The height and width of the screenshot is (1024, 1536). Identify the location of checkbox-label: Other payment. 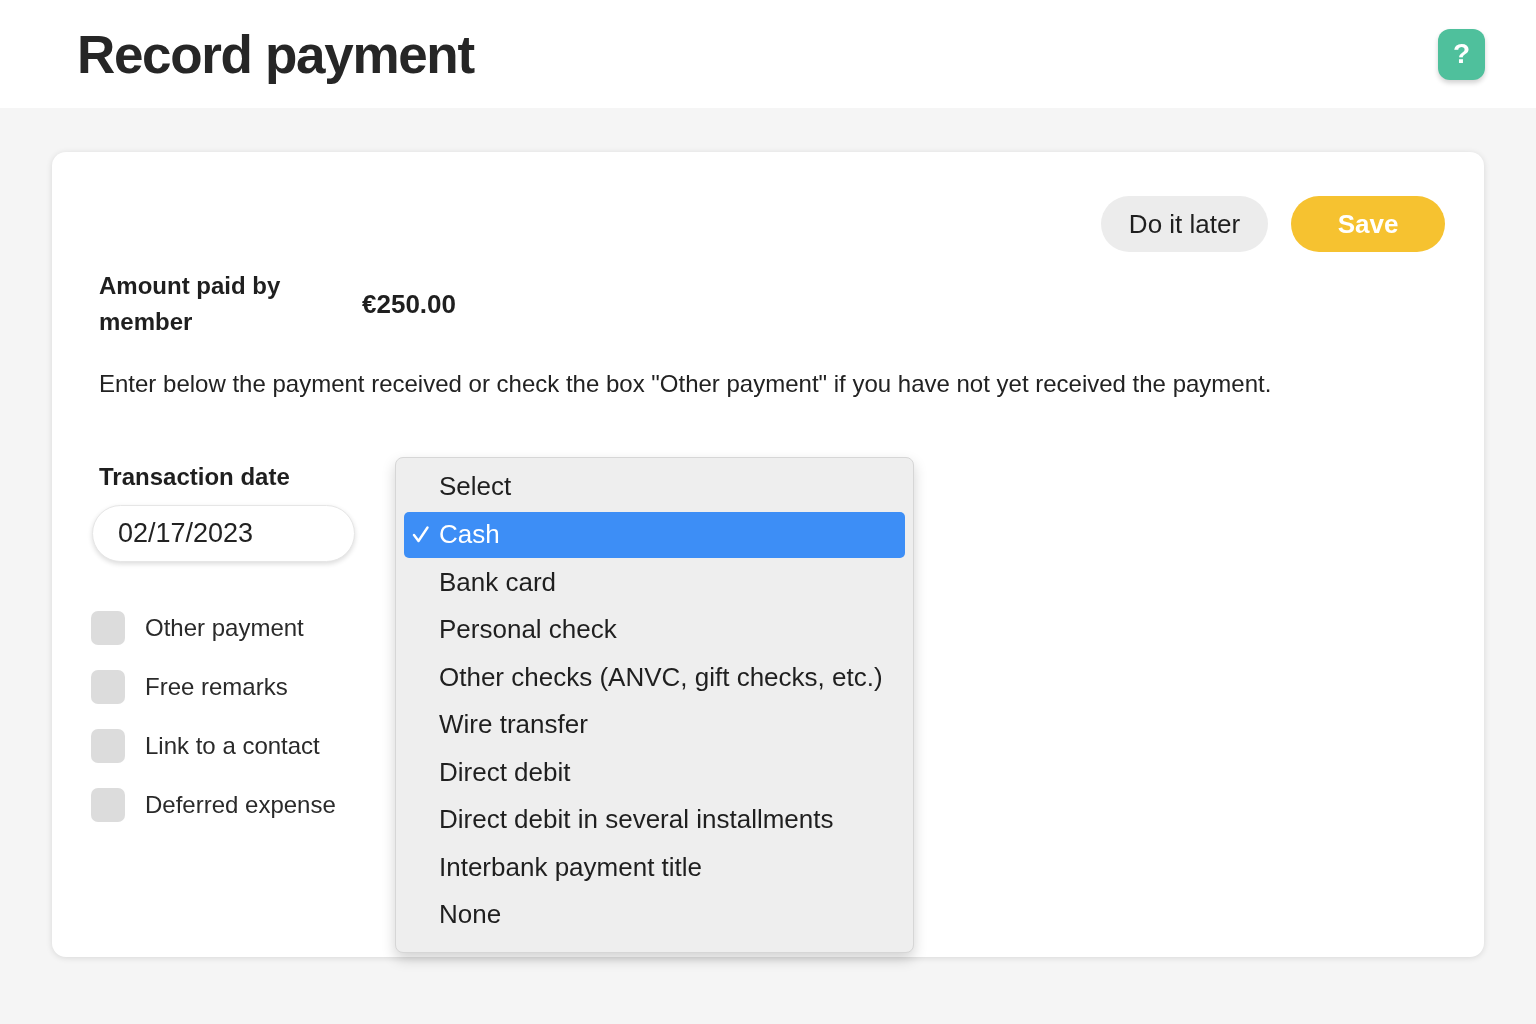
(224, 628).